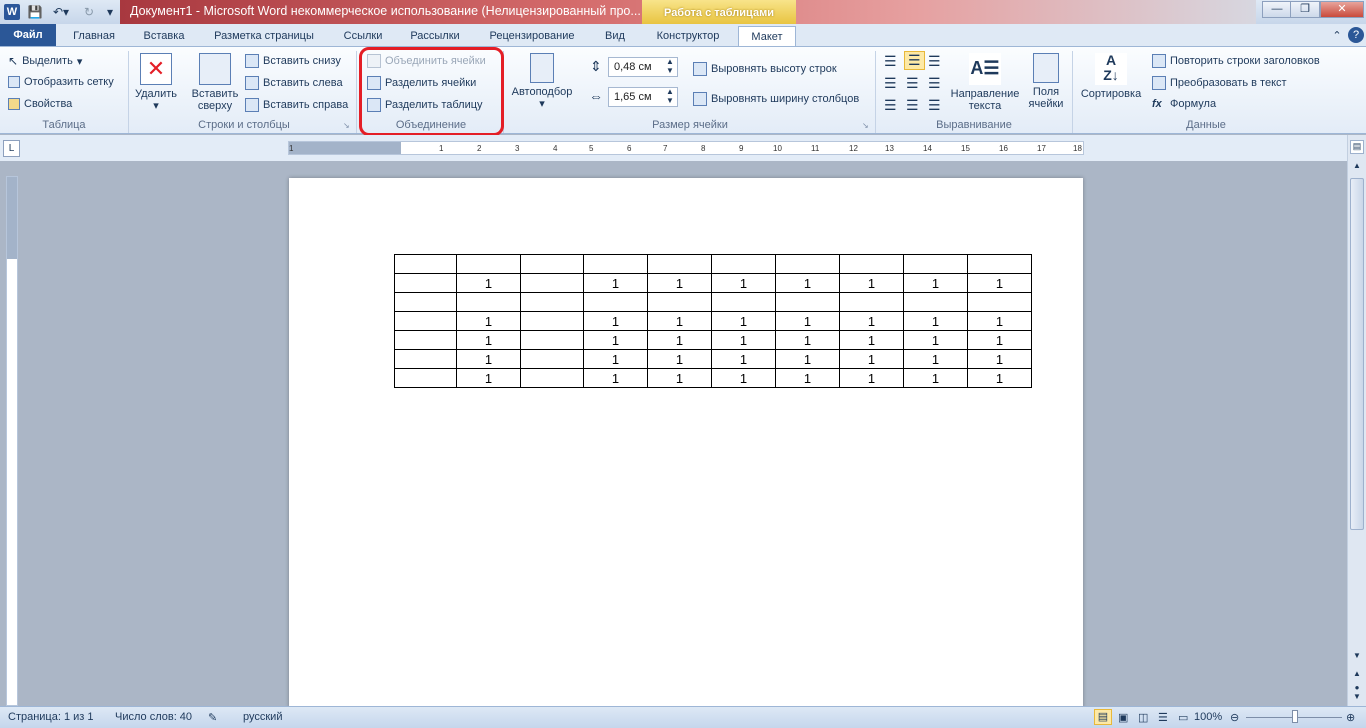 The height and width of the screenshot is (728, 1366). What do you see at coordinates (1337, 36) in the screenshot?
I see `minimize-ribbon-icon: ⌃` at bounding box center [1337, 36].